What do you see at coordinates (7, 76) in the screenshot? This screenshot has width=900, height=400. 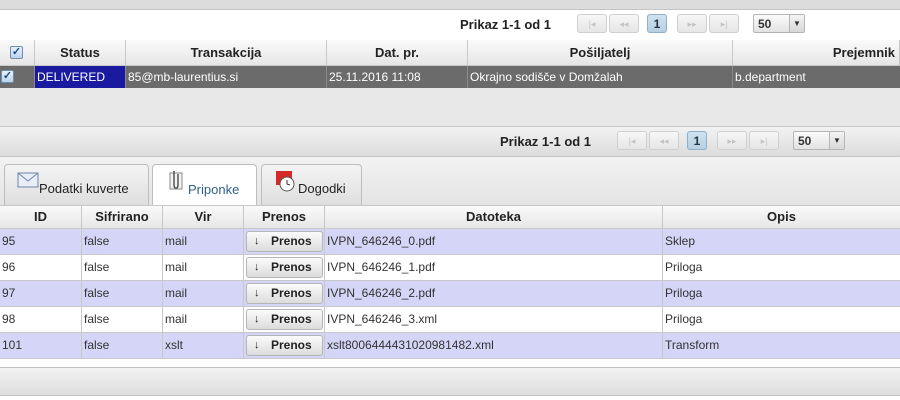 I see `row-checkbox: ✓` at bounding box center [7, 76].